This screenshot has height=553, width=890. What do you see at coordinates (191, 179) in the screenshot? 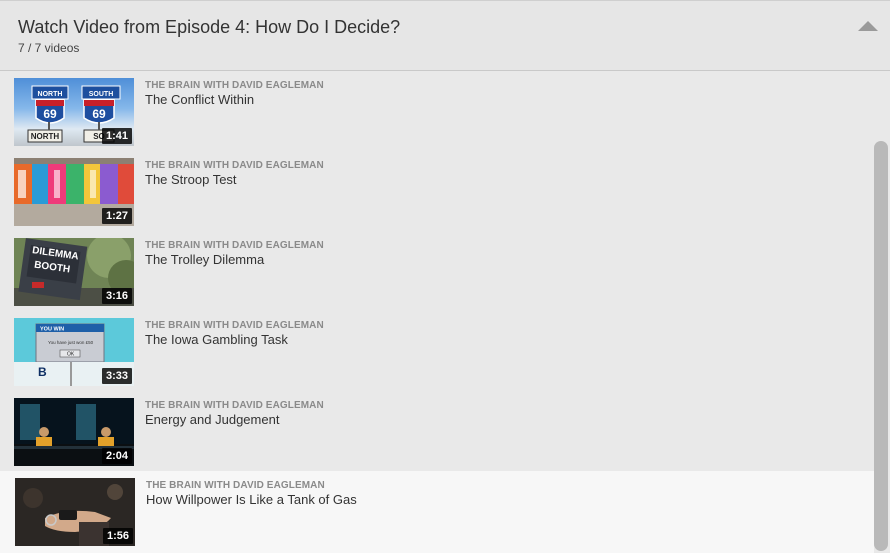
I see `video-title: The Stroop Test` at bounding box center [191, 179].